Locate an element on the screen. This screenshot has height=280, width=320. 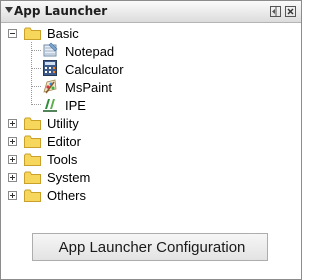
paint-icon is located at coordinates (50, 86).